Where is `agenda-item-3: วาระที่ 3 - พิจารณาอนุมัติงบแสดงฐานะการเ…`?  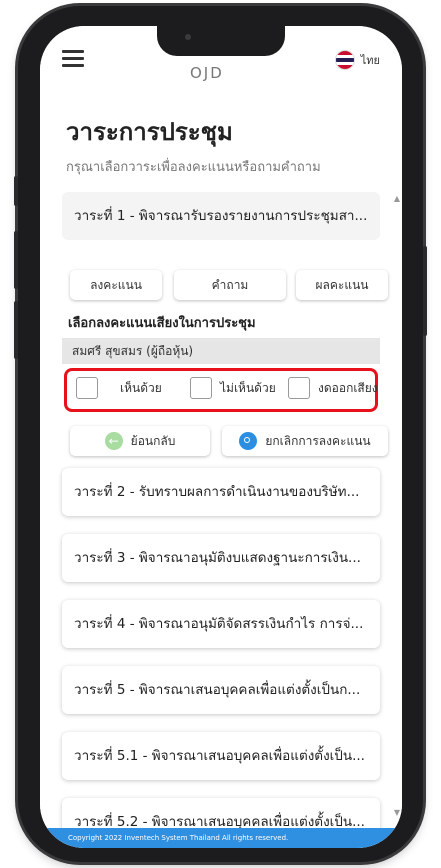 agenda-item-3: วาระที่ 3 - พิจารณาอนุมัติงบแสดงฐานะการเ… is located at coordinates (221, 558).